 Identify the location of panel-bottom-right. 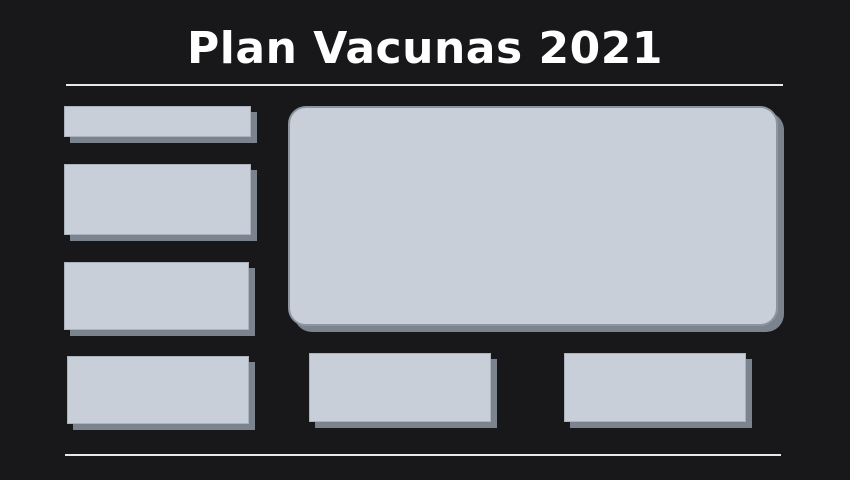
(655, 387).